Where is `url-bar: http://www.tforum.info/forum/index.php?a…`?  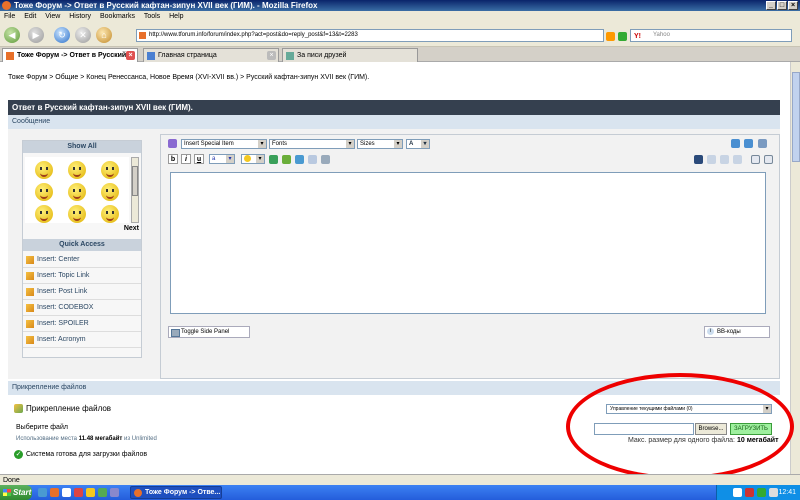
url-bar: http://www.tforum.info/forum/index.php?a… is located at coordinates (370, 35).